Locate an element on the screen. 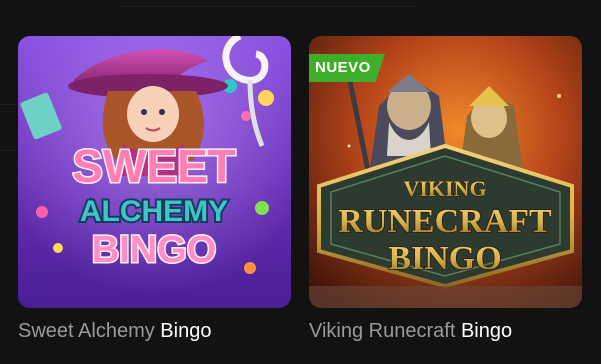 The height and width of the screenshot is (364, 601). game-title-main: Sweet Alchemy is located at coordinates (86, 331).